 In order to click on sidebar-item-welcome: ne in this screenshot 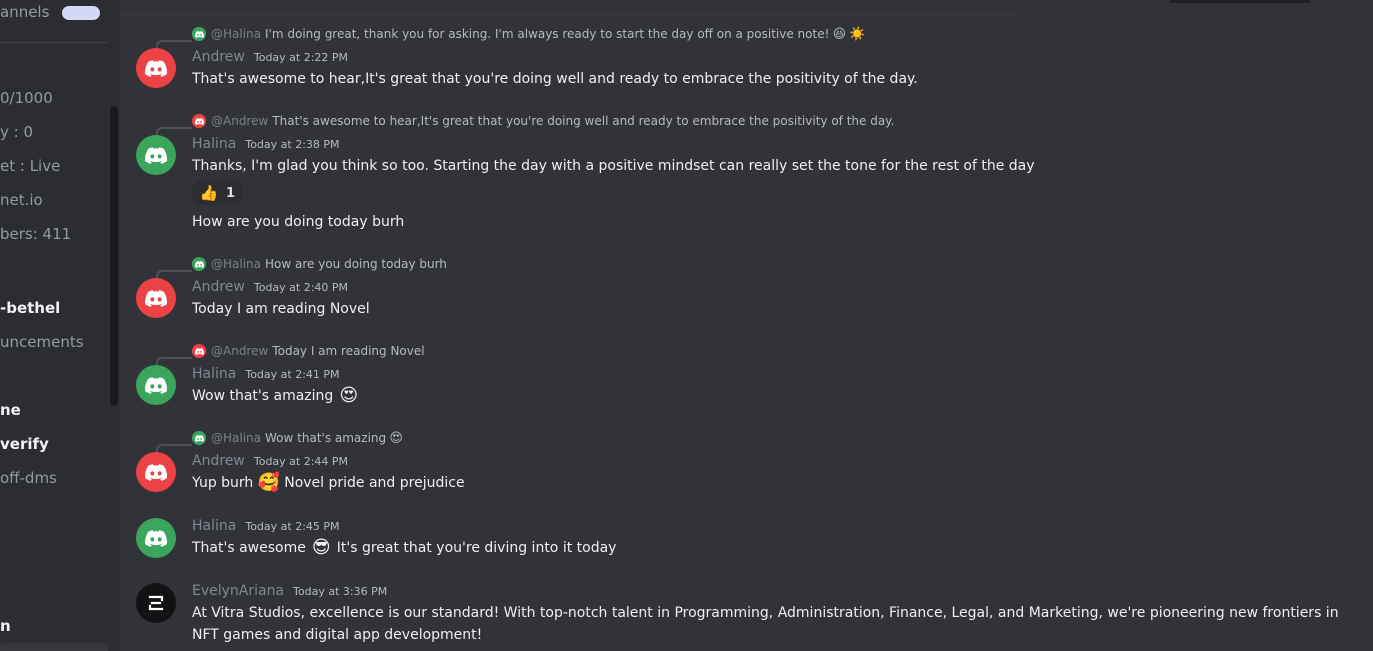, I will do `click(10, 410)`.